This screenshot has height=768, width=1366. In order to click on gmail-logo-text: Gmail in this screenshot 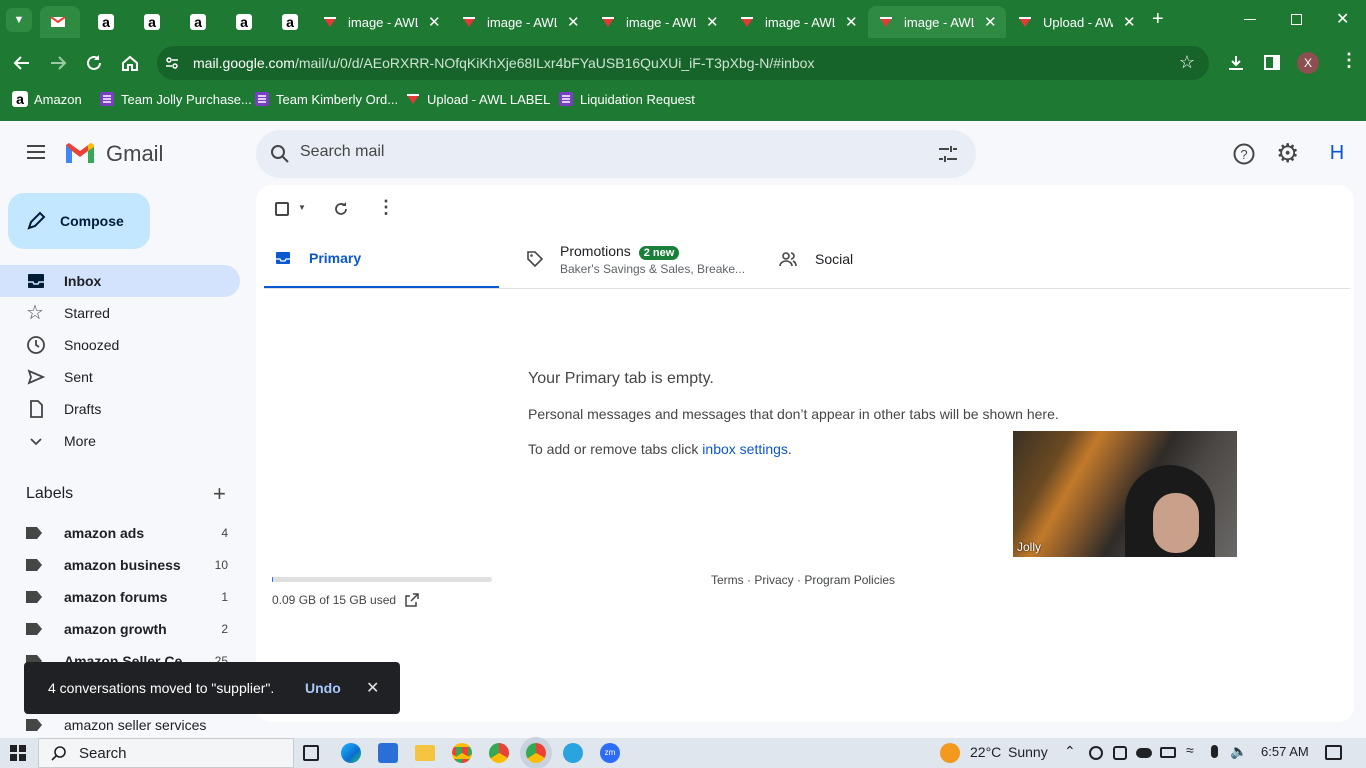, I will do `click(134, 154)`.